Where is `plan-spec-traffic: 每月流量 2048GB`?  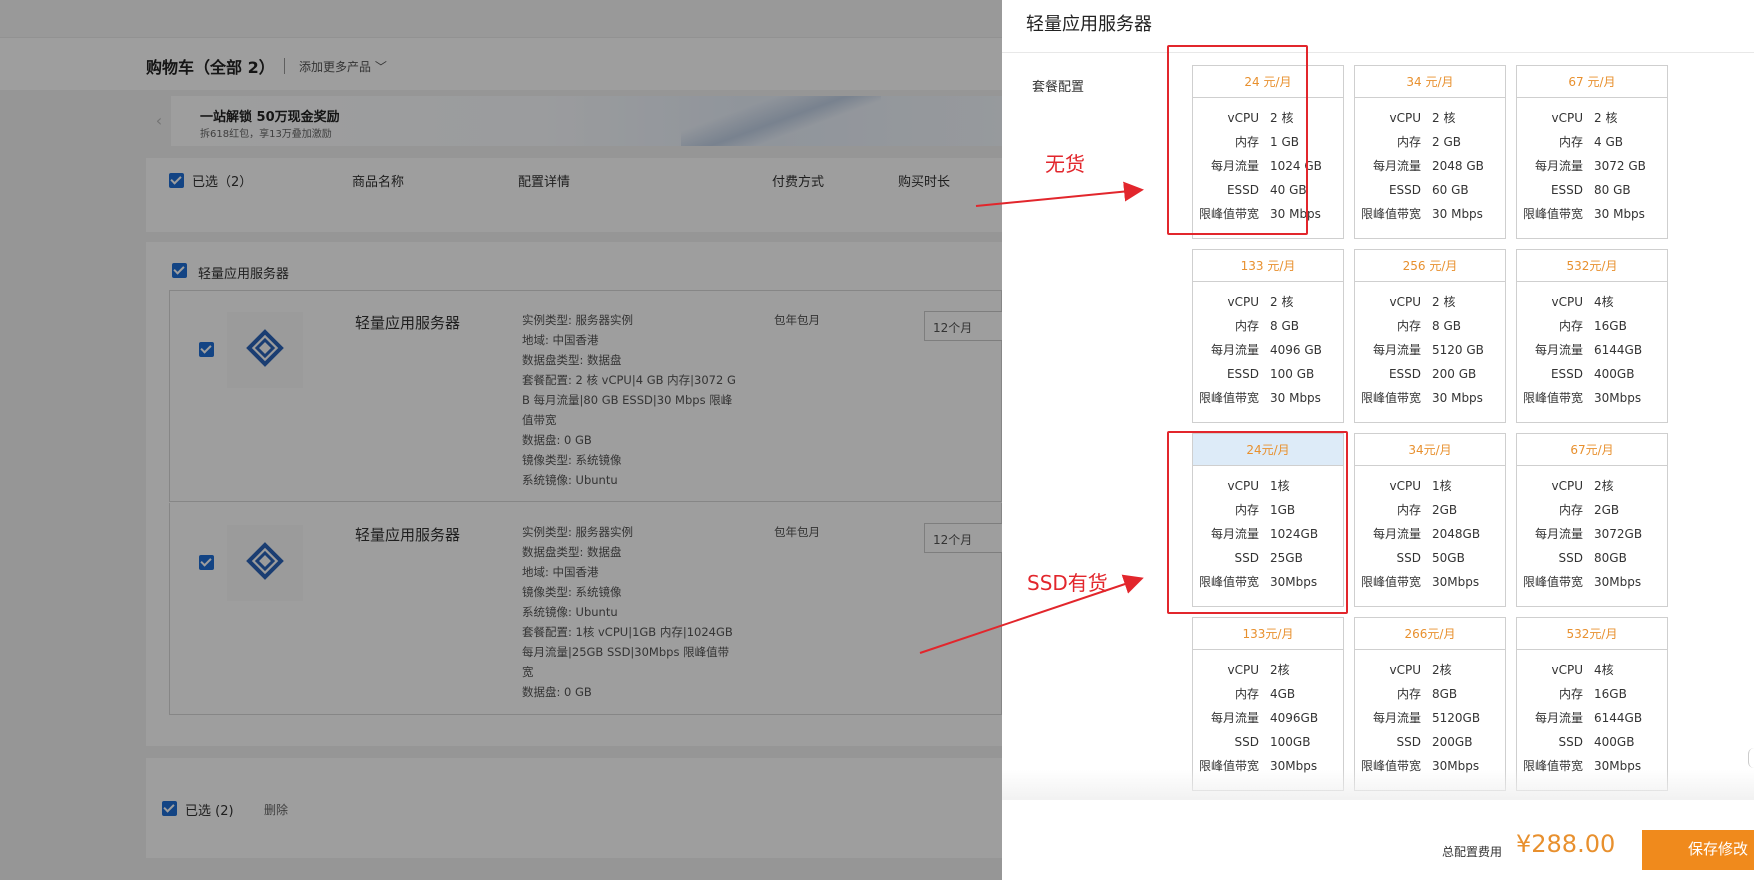 plan-spec-traffic: 每月流量 2048GB is located at coordinates (1430, 534).